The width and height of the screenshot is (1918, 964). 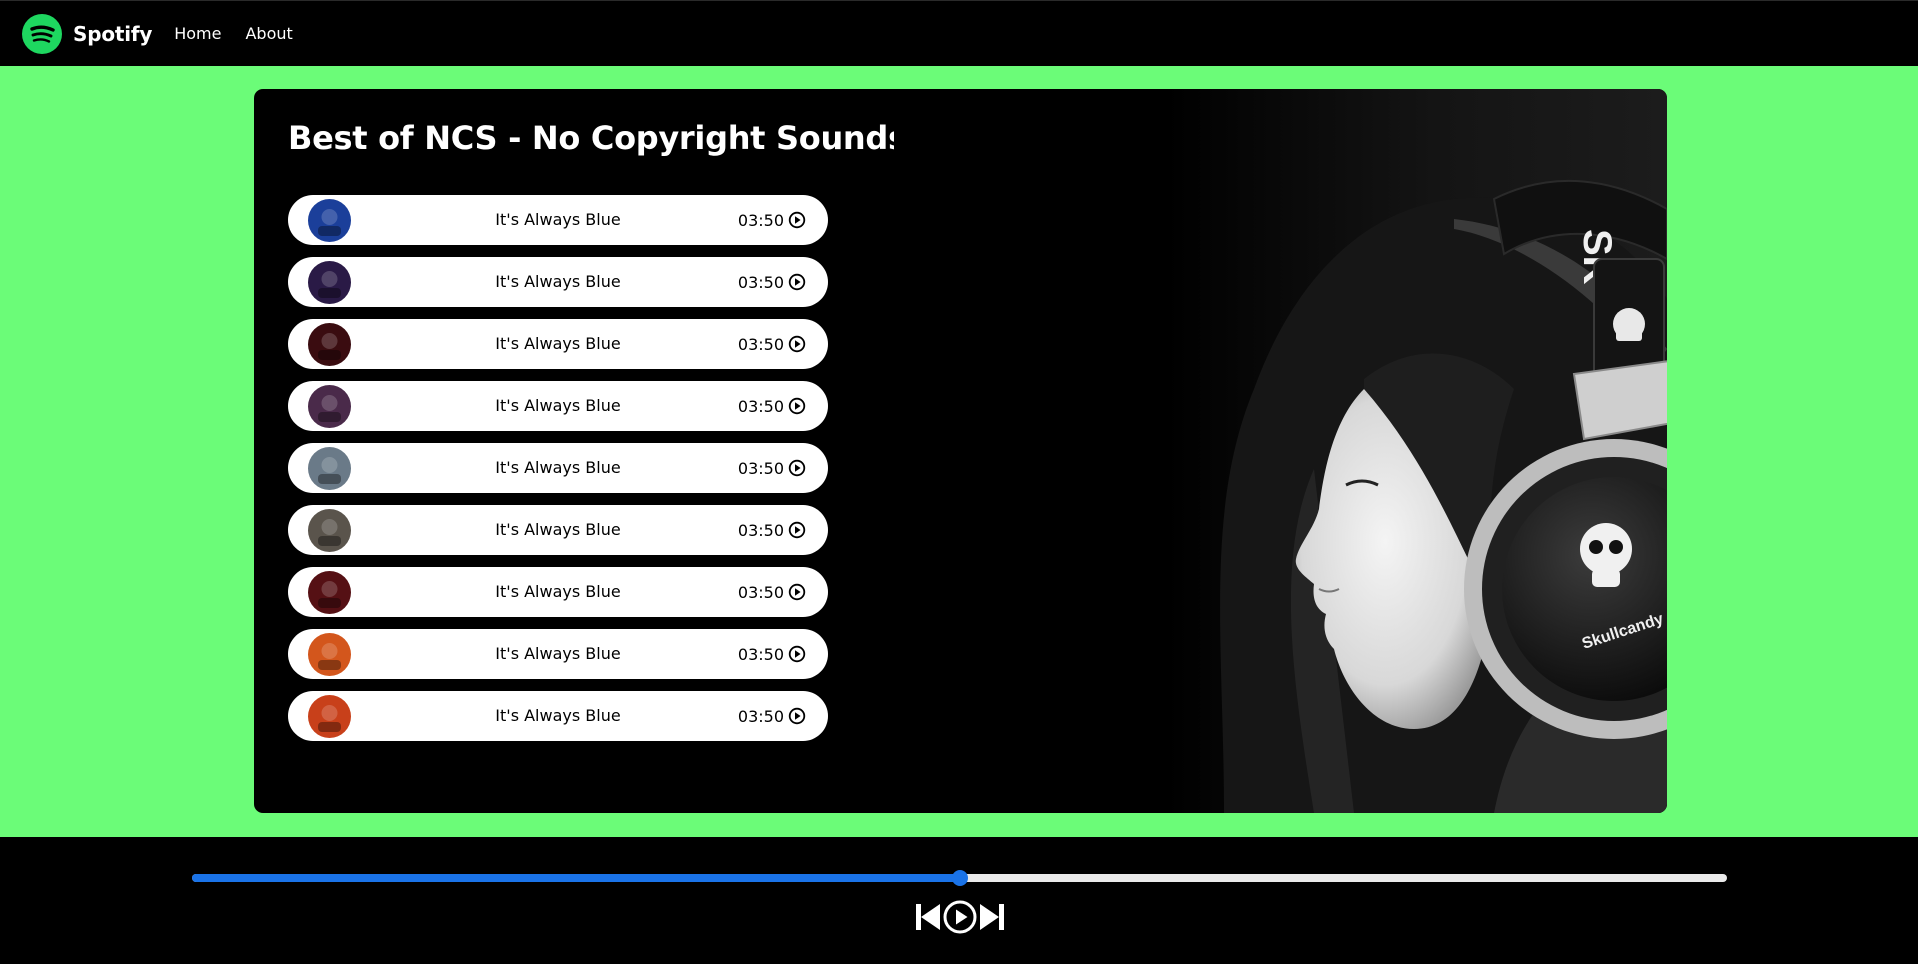 I want to click on progress-bar, so click(x=959, y=878).